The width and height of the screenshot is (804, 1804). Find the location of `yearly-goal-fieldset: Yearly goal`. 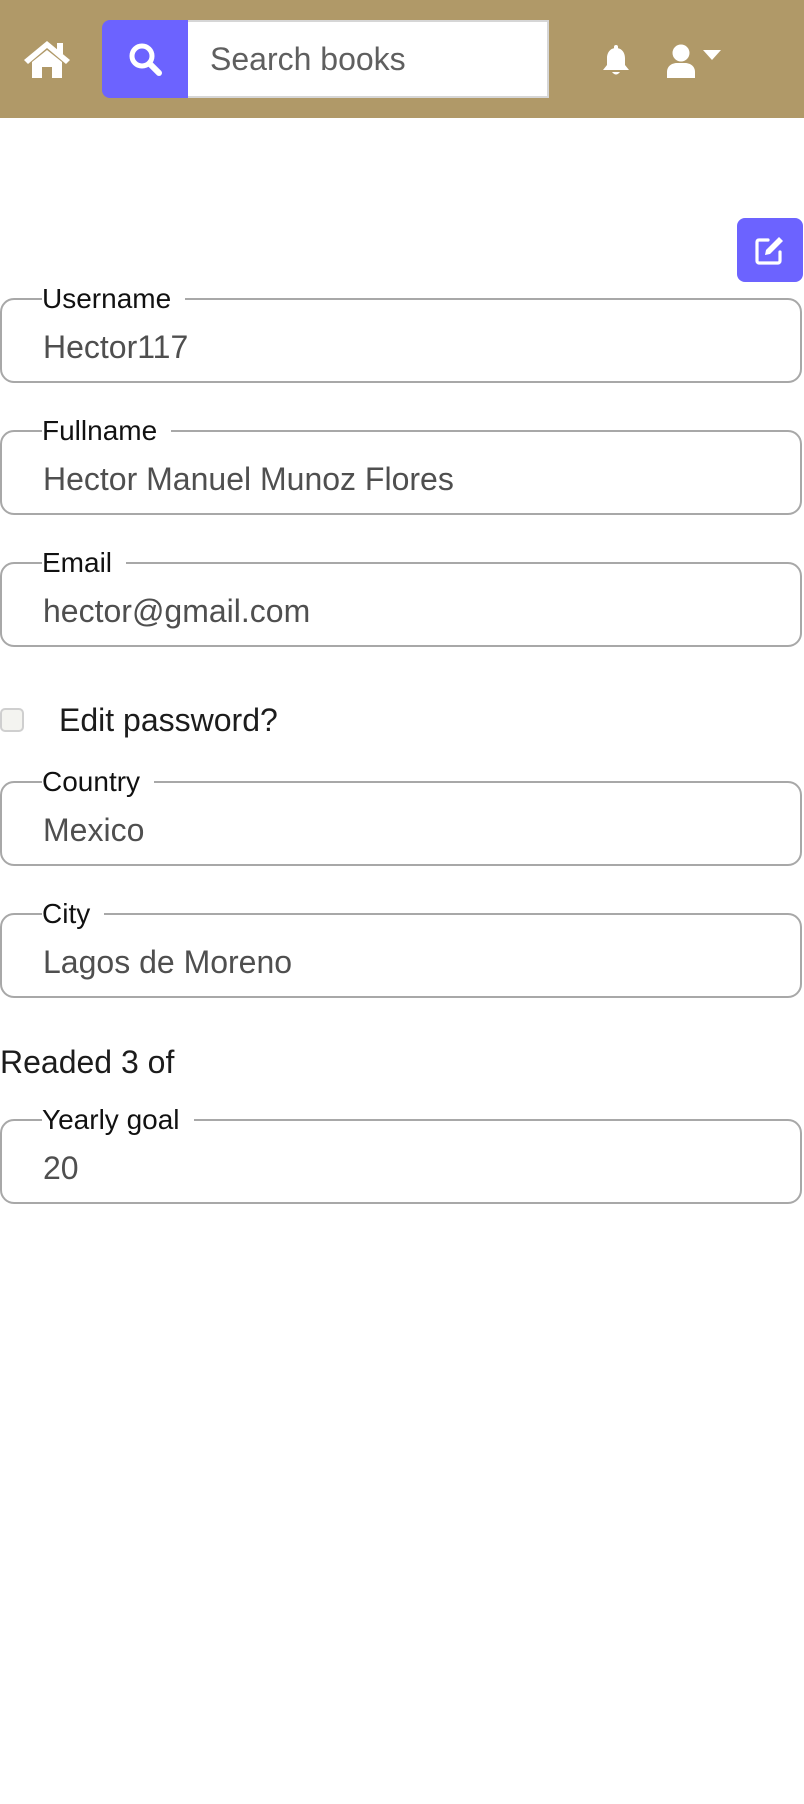

yearly-goal-fieldset: Yearly goal is located at coordinates (401, 1155).